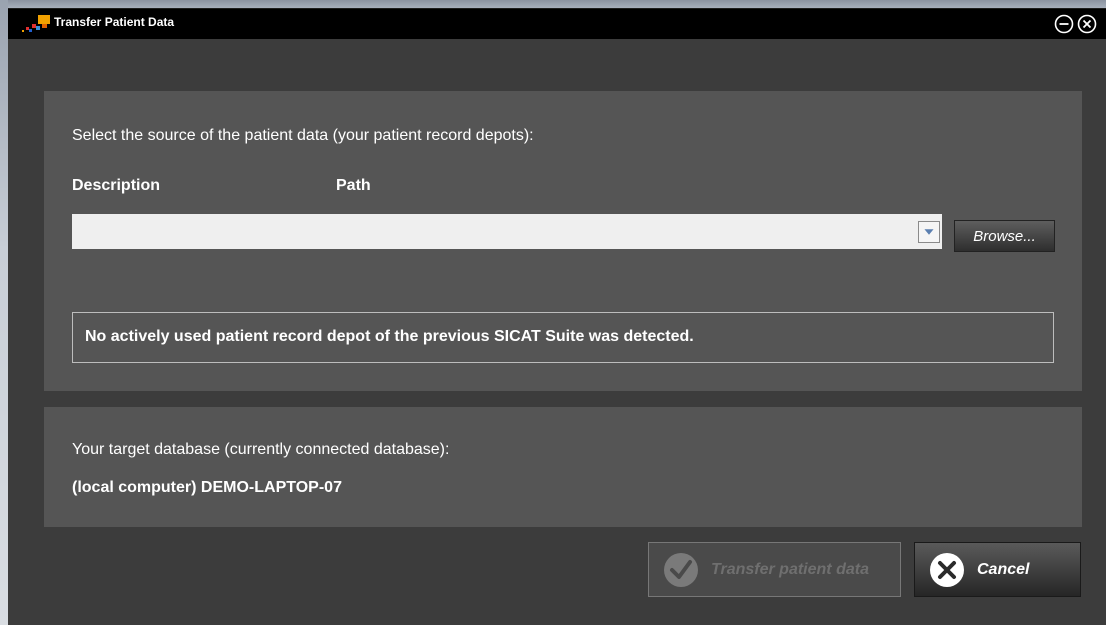 This screenshot has width=1106, height=625. What do you see at coordinates (947, 569) in the screenshot?
I see `cancel-x-circle-icon` at bounding box center [947, 569].